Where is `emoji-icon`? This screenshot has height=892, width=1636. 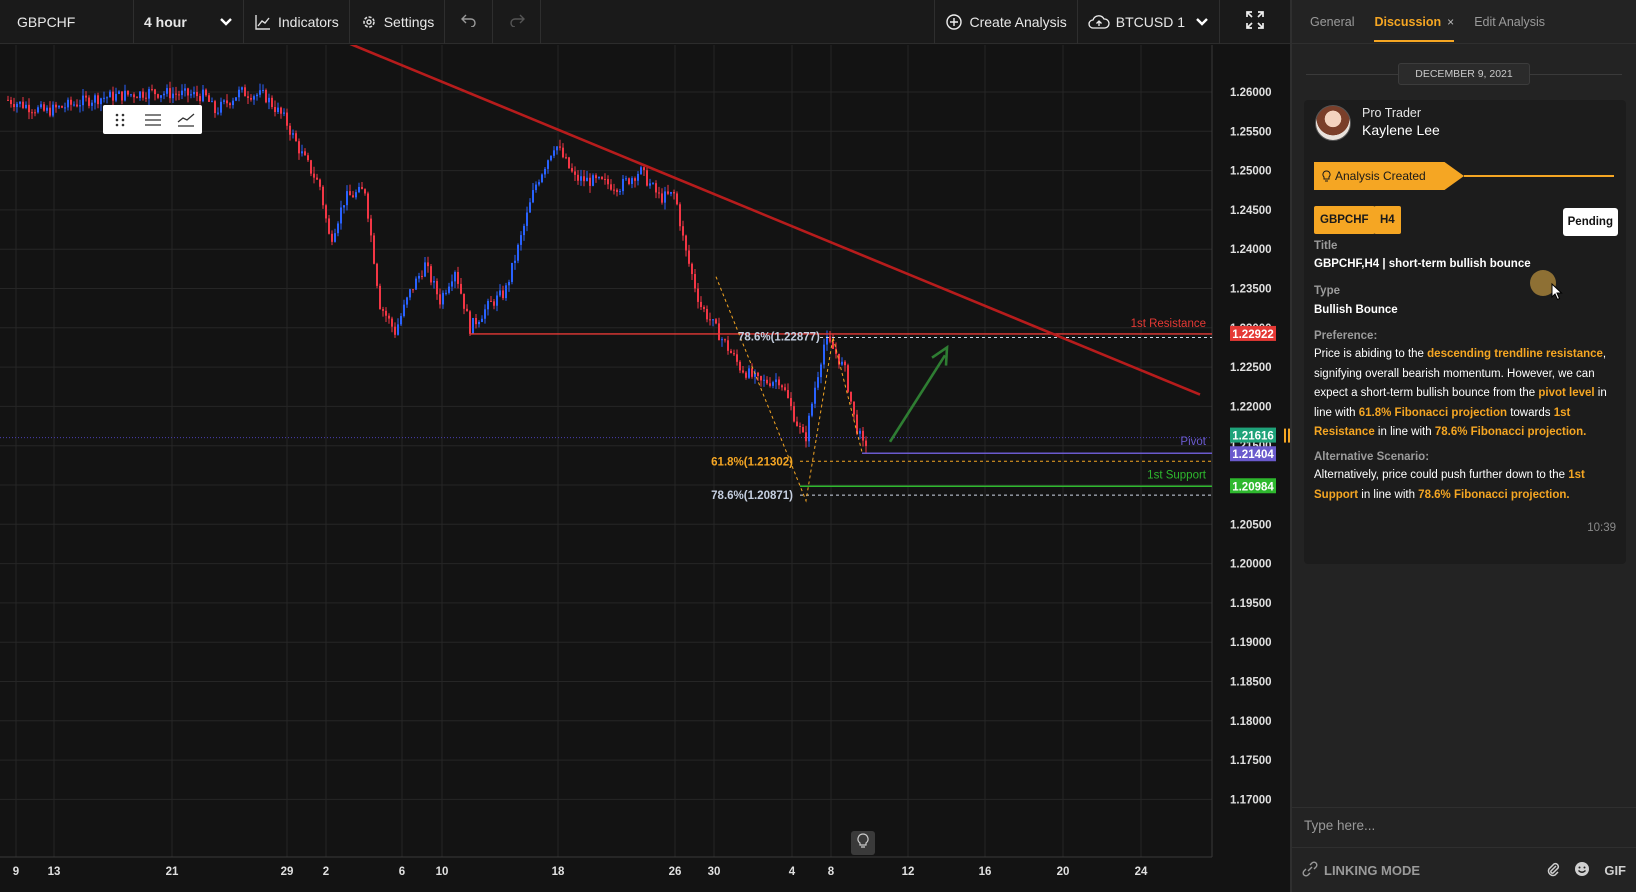 emoji-icon is located at coordinates (1582, 870).